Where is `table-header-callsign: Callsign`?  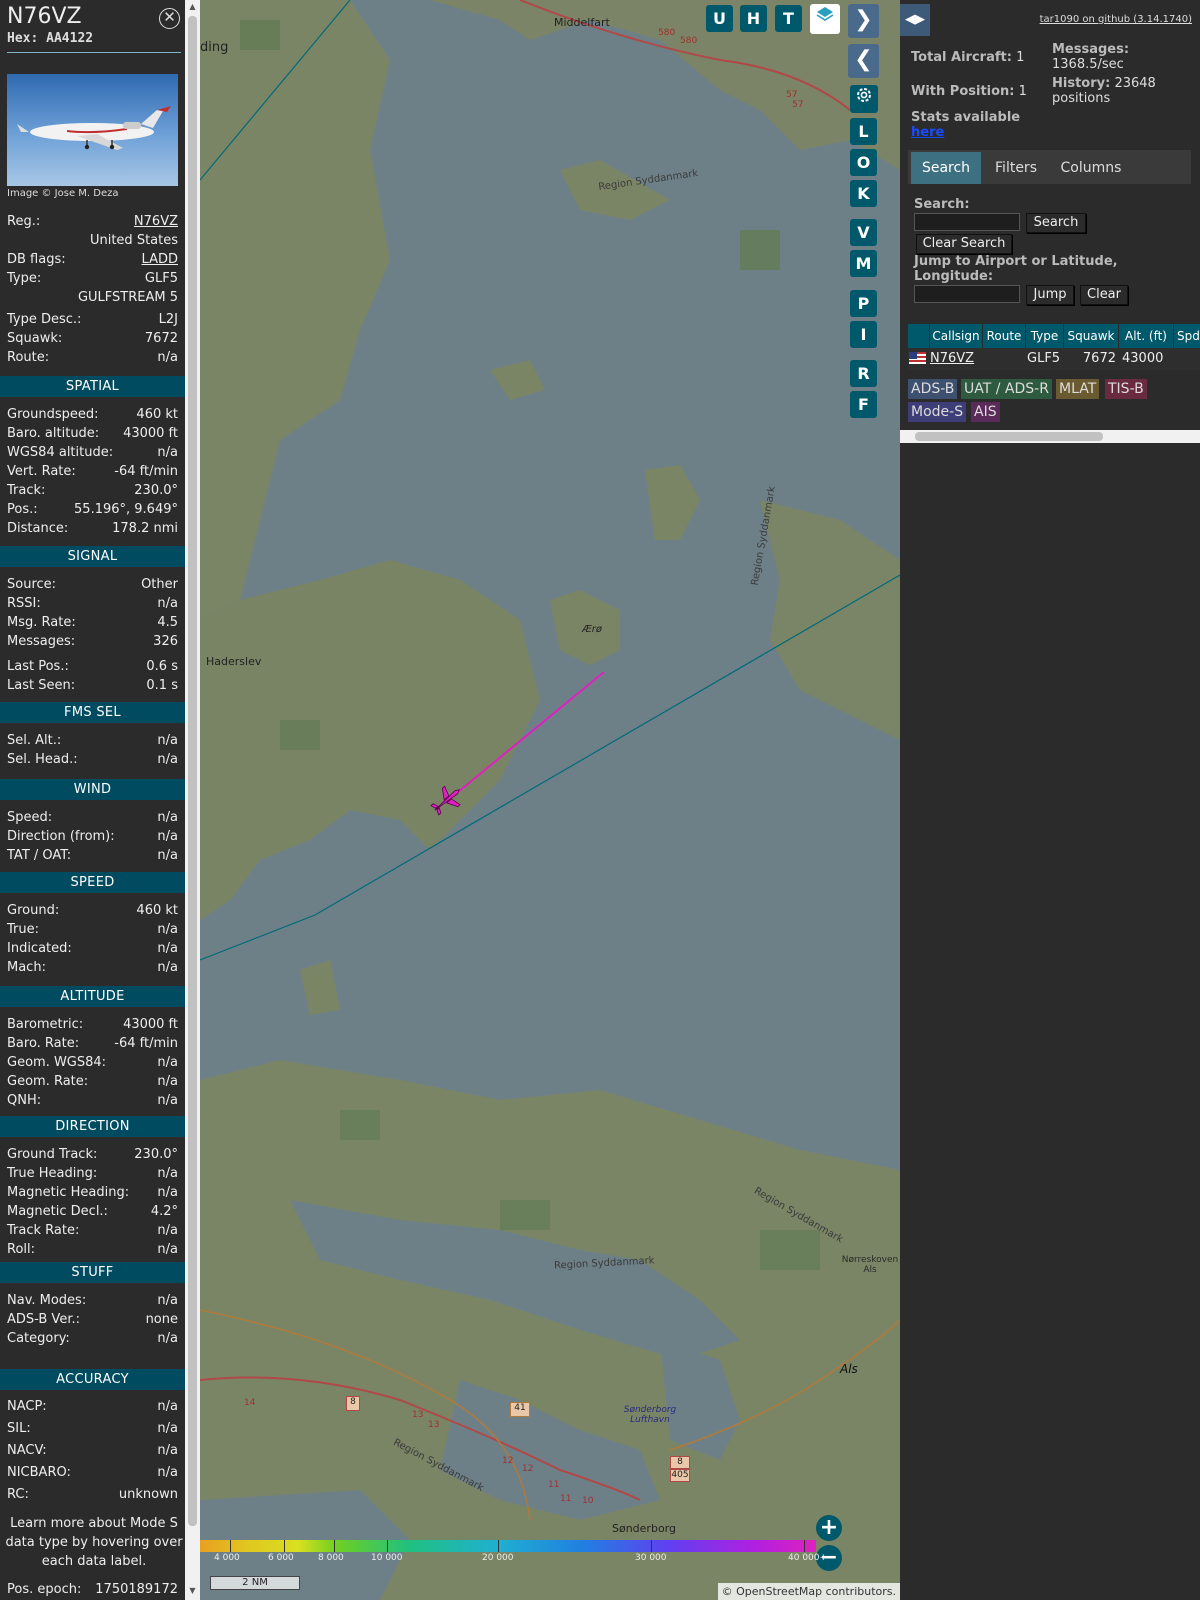 table-header-callsign: Callsign is located at coordinates (956, 336).